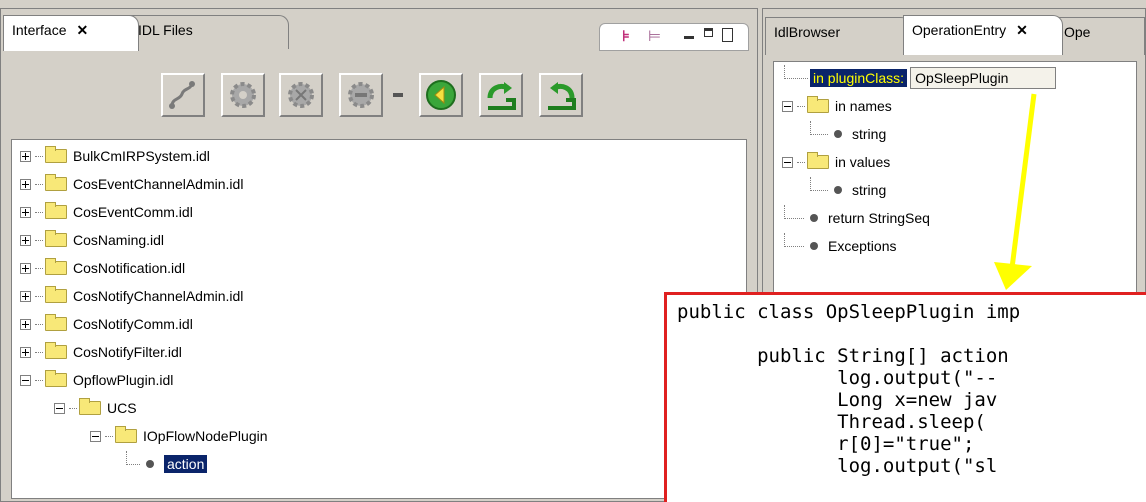 The width and height of the screenshot is (1146, 502). What do you see at coordinates (826, 444) in the screenshot?
I see `code-line: r[0]="true";` at bounding box center [826, 444].